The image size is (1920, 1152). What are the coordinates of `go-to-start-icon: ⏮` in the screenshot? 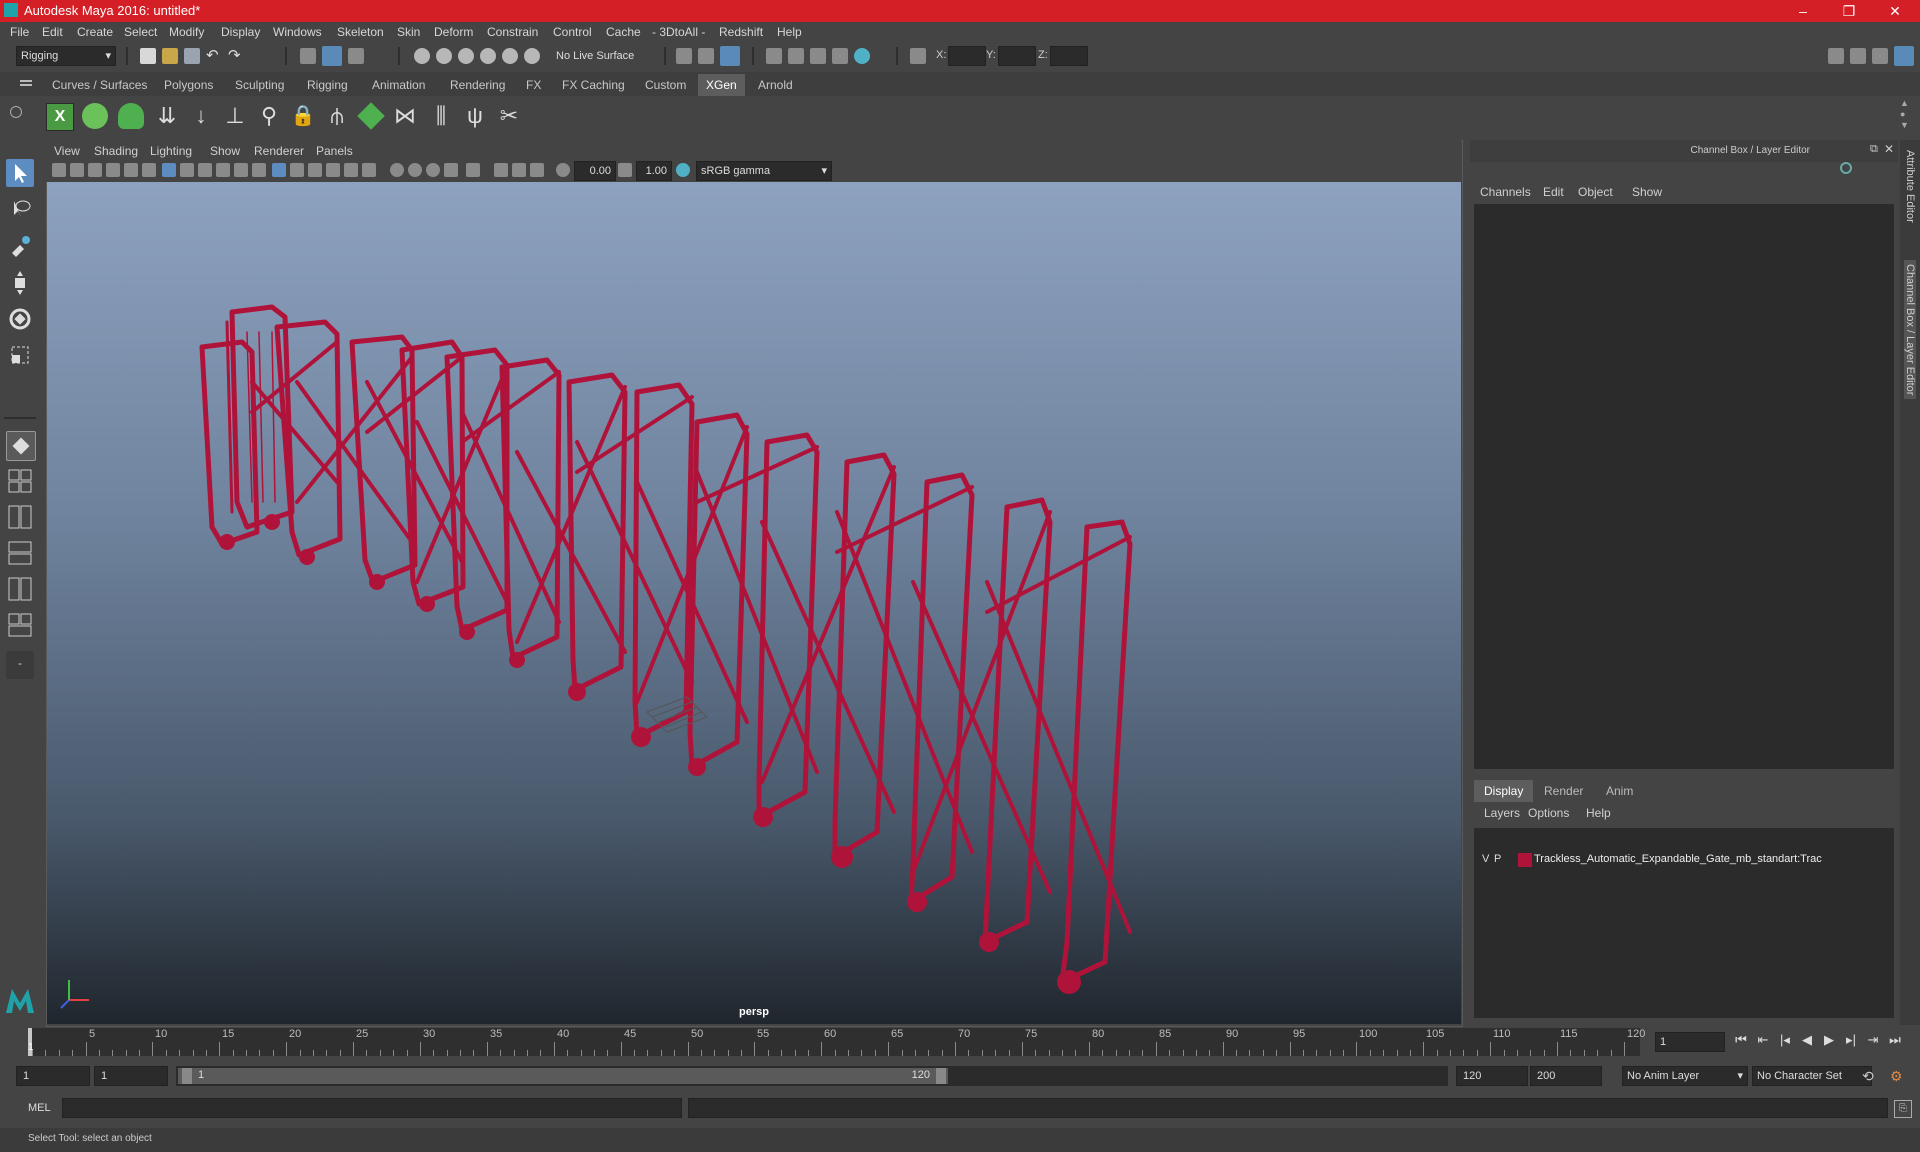 It's located at (1741, 1040).